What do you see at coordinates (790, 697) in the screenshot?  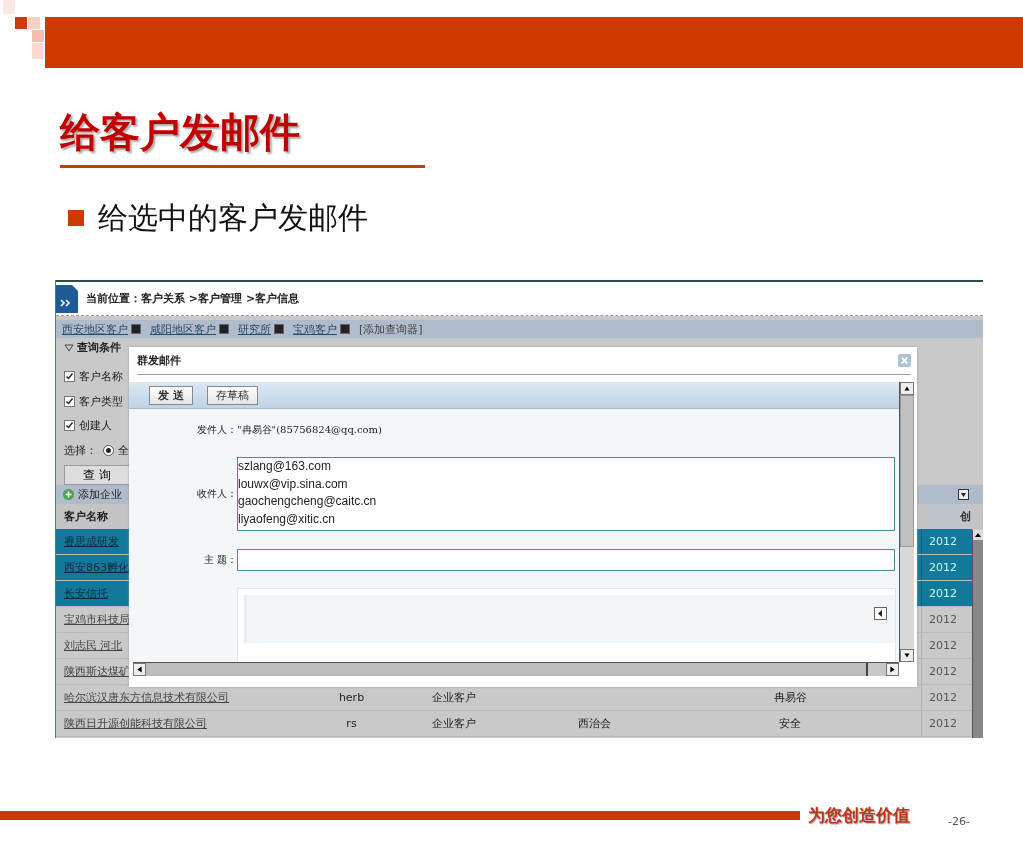 I see `table-cell: 冉易谷` at bounding box center [790, 697].